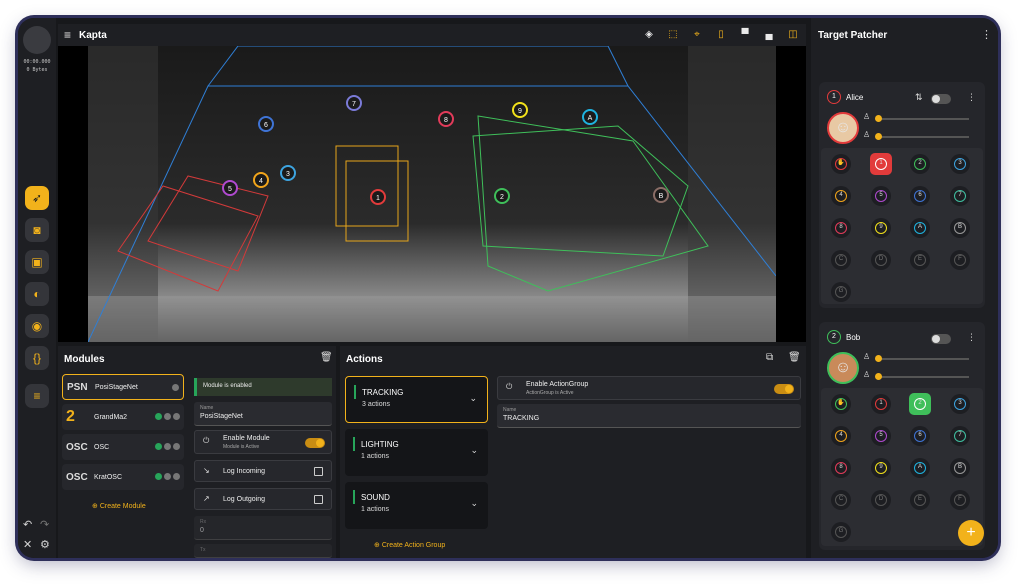  Describe the element at coordinates (971, 533) in the screenshot. I see `add-target-button: +` at that location.